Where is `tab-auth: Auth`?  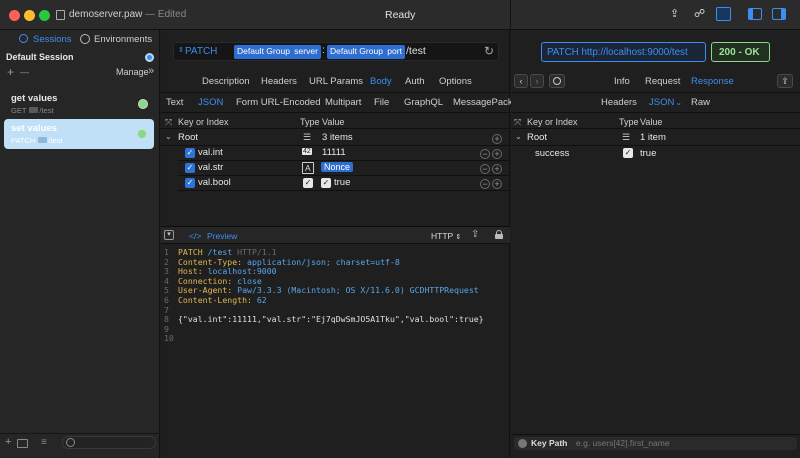
tab-auth: Auth is located at coordinates (415, 81).